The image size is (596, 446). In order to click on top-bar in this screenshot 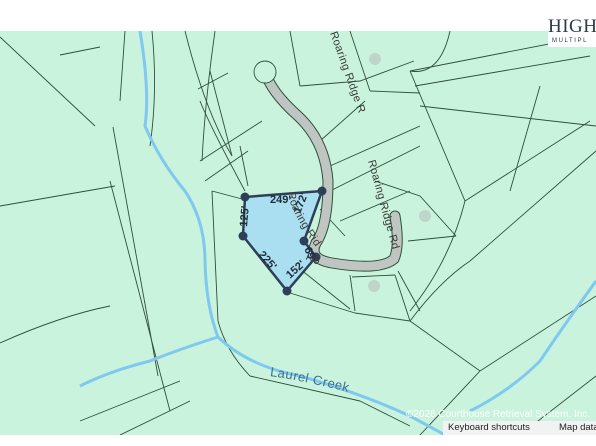, I will do `click(298, 15)`.